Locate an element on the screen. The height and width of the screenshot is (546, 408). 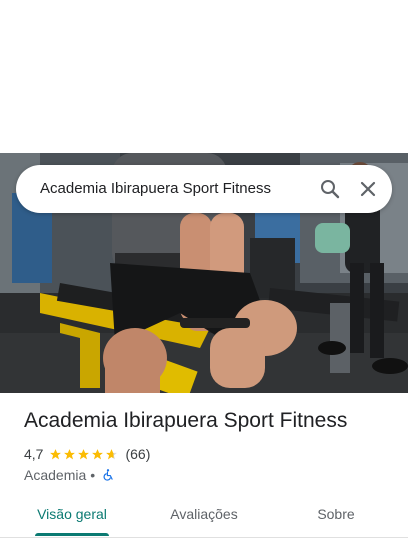
search-bar: Academia Ibirapuera Sport Fitness is located at coordinates (204, 189).